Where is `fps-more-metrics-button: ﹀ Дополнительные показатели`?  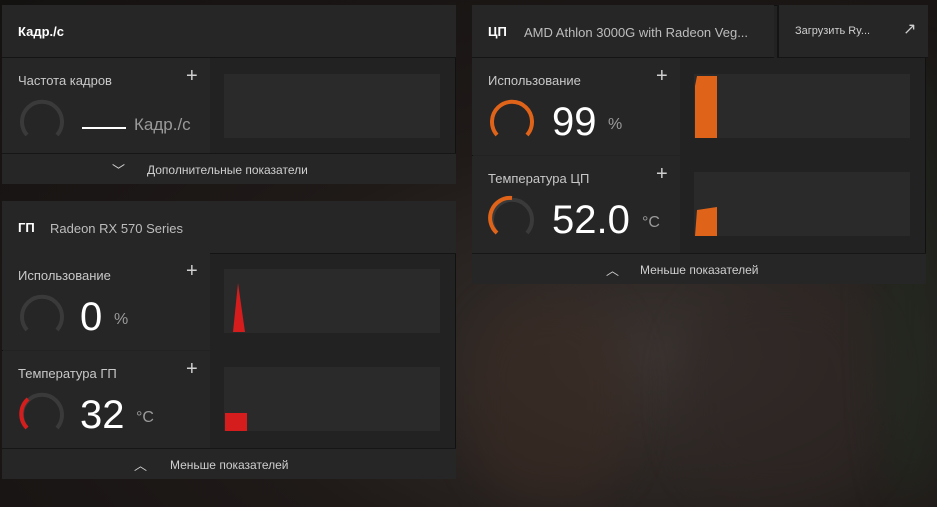 fps-more-metrics-button: ﹀ Дополнительные показатели is located at coordinates (229, 168).